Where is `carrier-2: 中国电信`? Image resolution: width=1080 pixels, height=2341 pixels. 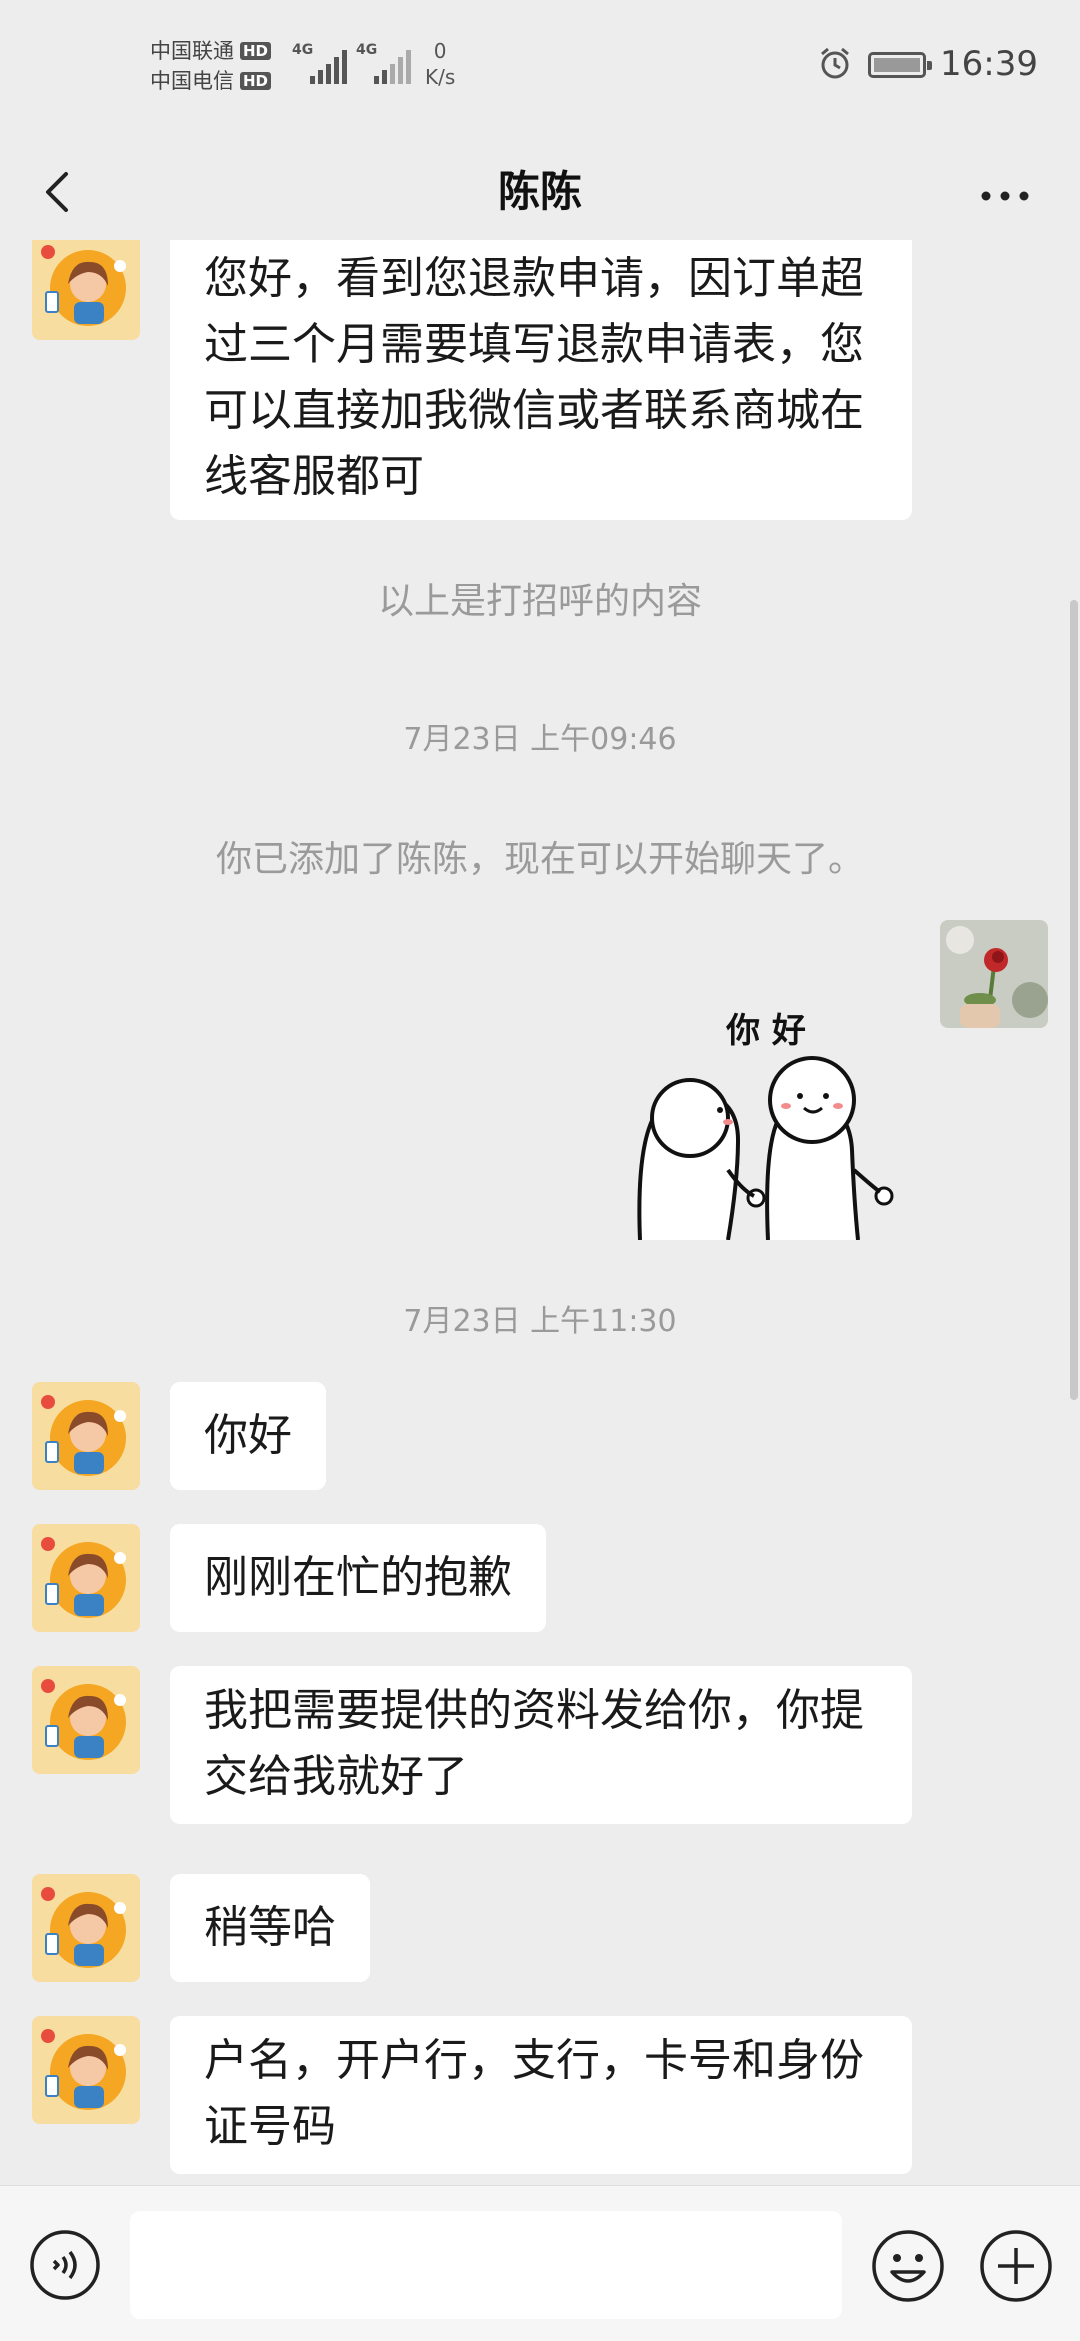
carrier-2: 中国电信 is located at coordinates (192, 81).